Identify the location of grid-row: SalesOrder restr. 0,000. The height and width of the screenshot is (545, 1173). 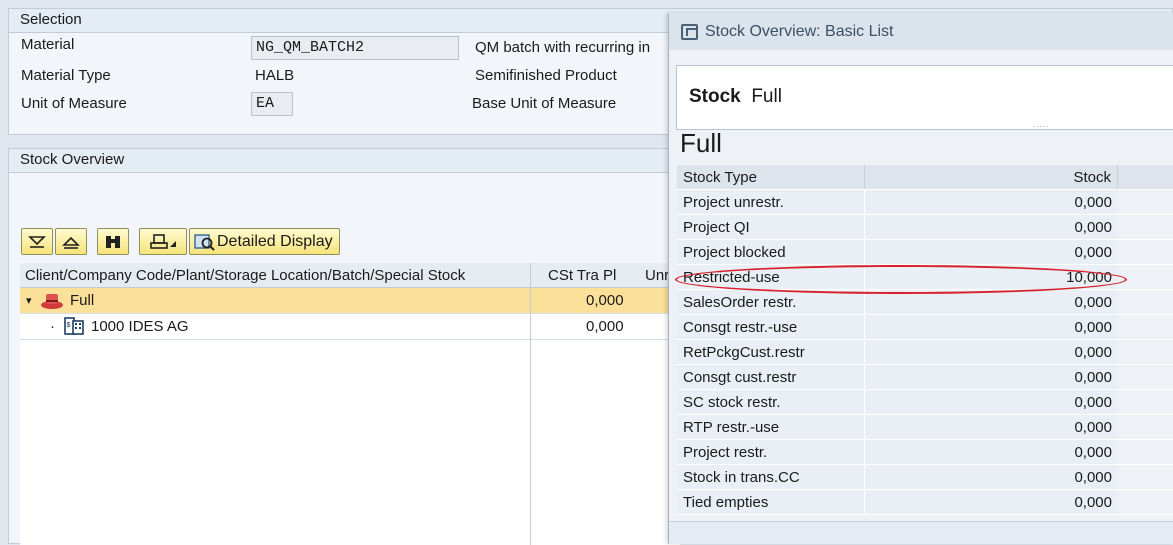
(925, 302).